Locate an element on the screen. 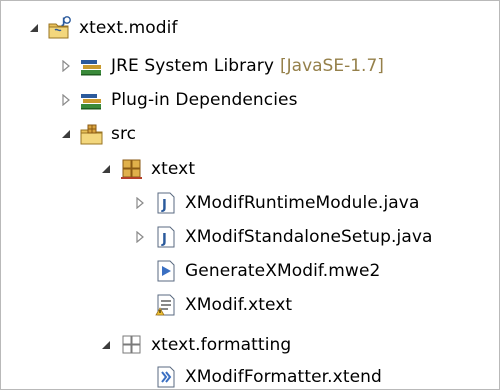 This screenshot has width=500, height=390. tree-item-label: xtext.formatting is located at coordinates (221, 345).